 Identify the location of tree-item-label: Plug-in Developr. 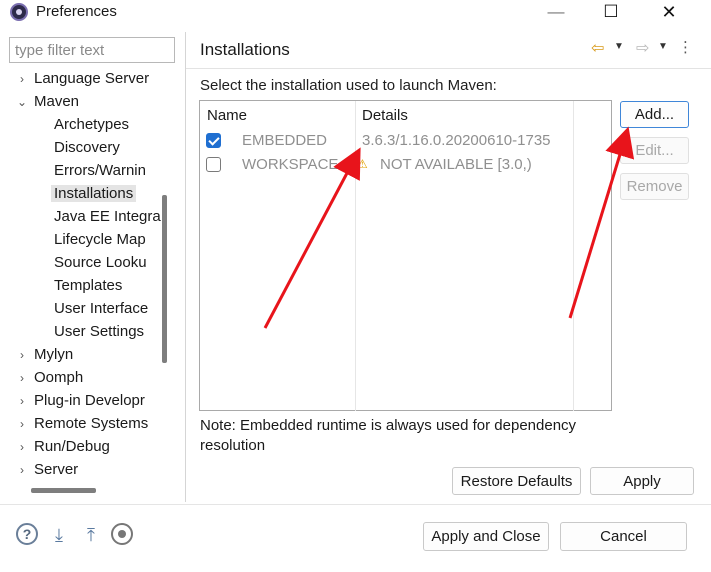
(89, 400).